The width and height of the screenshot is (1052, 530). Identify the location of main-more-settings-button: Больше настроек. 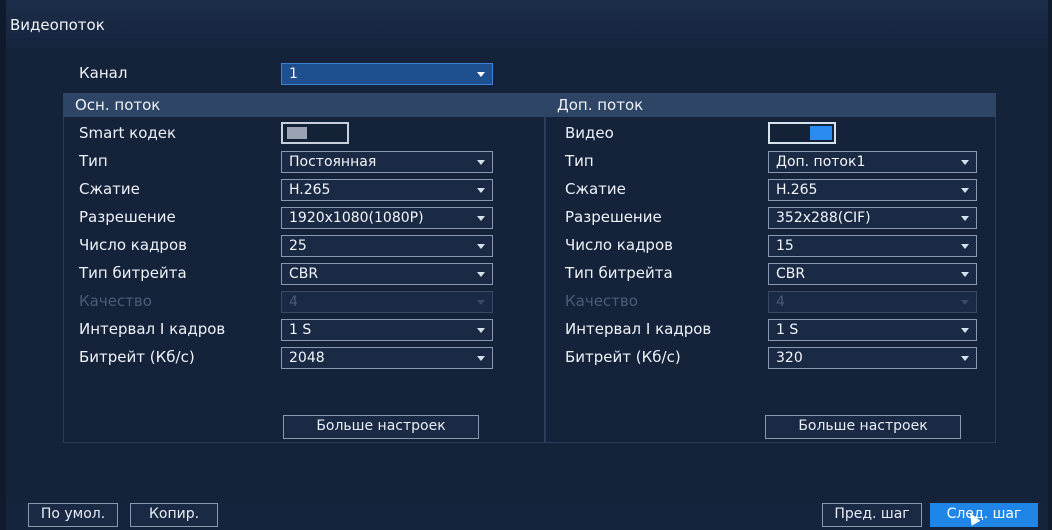
(381, 427).